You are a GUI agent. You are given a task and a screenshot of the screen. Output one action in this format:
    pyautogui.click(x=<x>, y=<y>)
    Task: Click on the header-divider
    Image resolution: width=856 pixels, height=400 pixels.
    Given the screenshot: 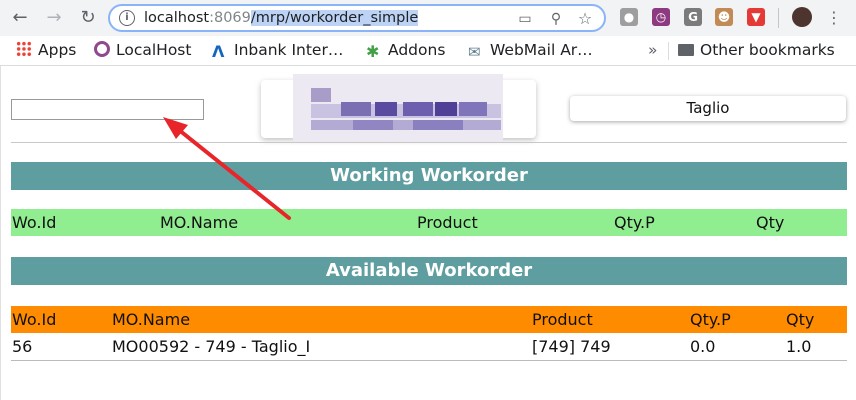 What is the action you would take?
    pyautogui.click(x=429, y=142)
    